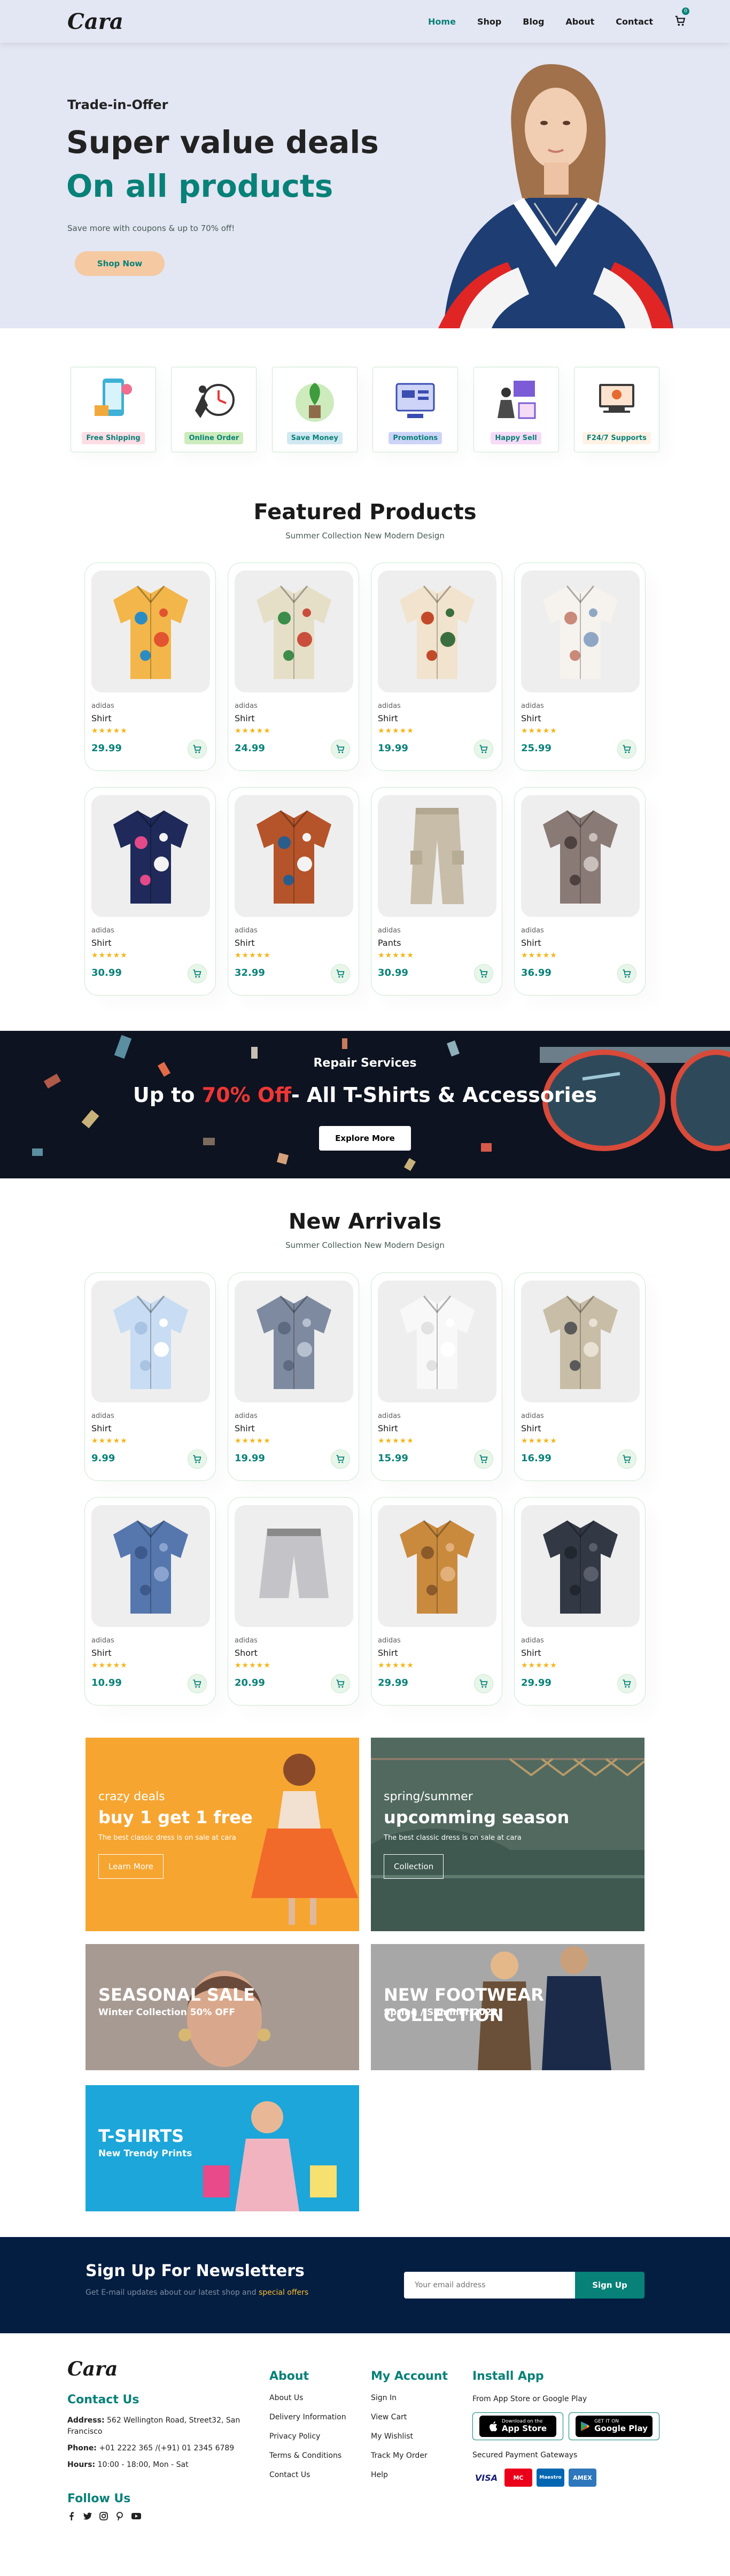 The image size is (730, 2576). I want to click on twitter-icon, so click(87, 2516).